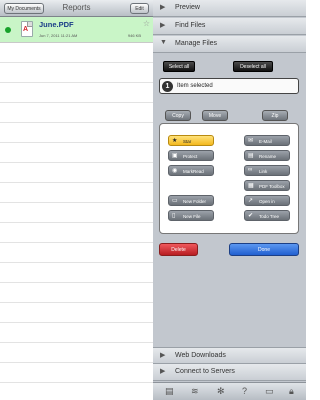 The height and width of the screenshot is (400, 320). I want to click on lock-icon: 🔒︎, so click(291, 391).